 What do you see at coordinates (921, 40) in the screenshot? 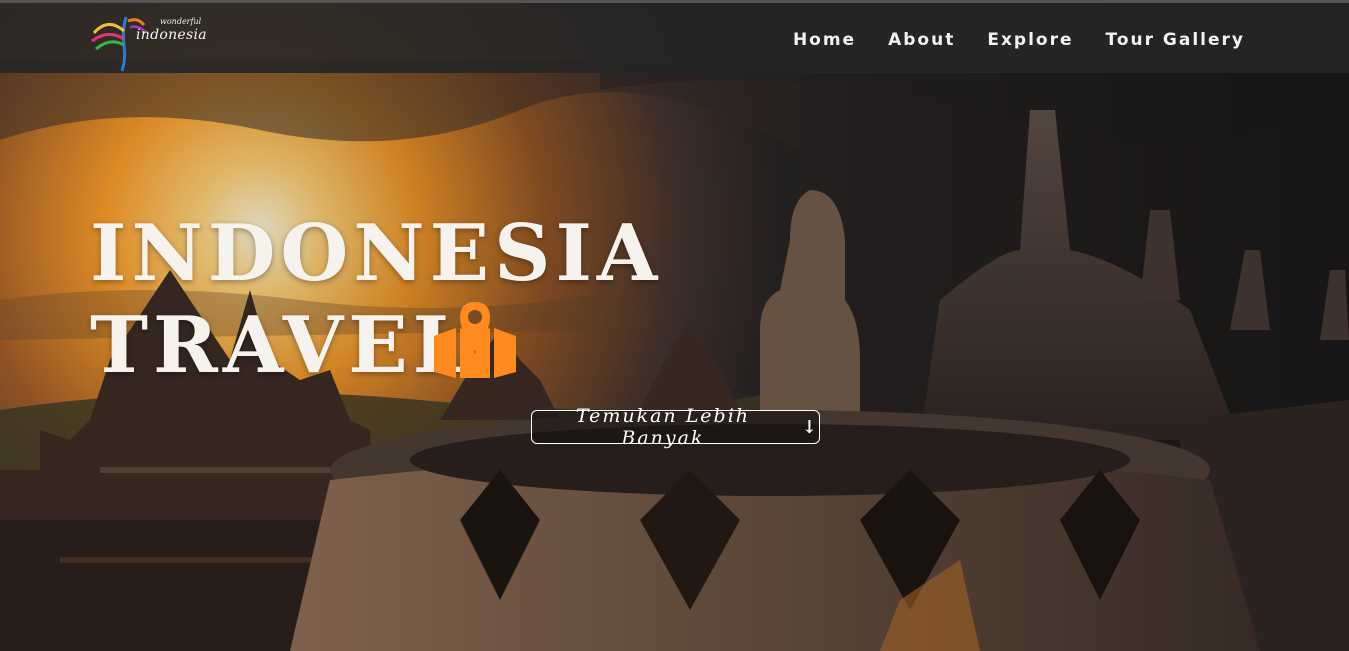
I see `nav-about: About` at bounding box center [921, 40].